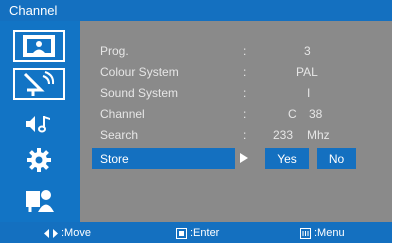  I want to click on yes-button: Yes, so click(287, 158).